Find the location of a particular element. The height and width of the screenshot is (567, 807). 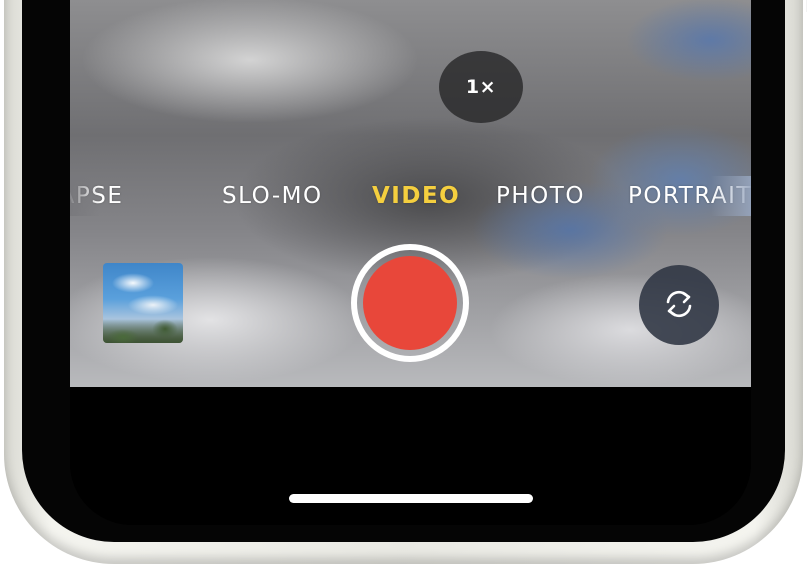

thumbnail-image-detail is located at coordinates (143, 331).